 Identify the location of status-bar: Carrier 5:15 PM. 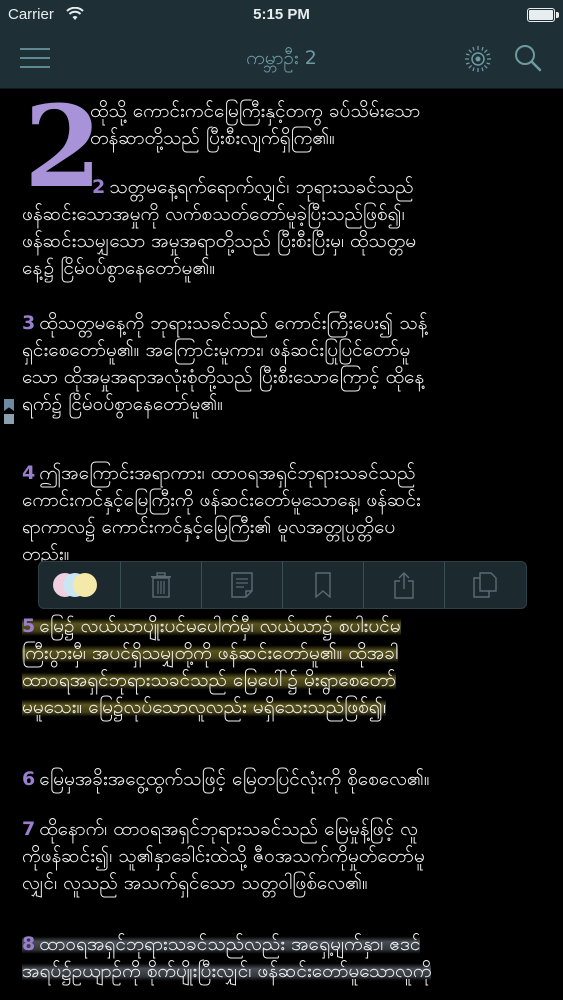
(281, 15).